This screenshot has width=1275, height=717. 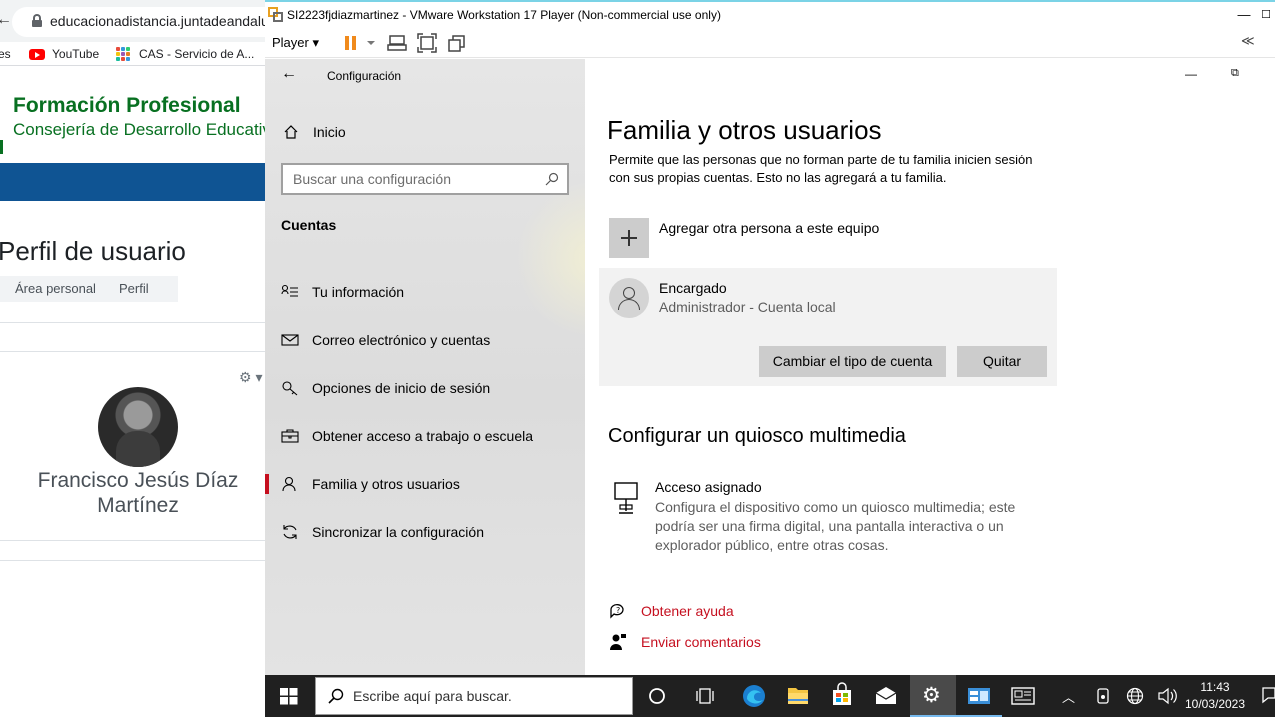 I want to click on kiosk-icon, so click(x=626, y=498).